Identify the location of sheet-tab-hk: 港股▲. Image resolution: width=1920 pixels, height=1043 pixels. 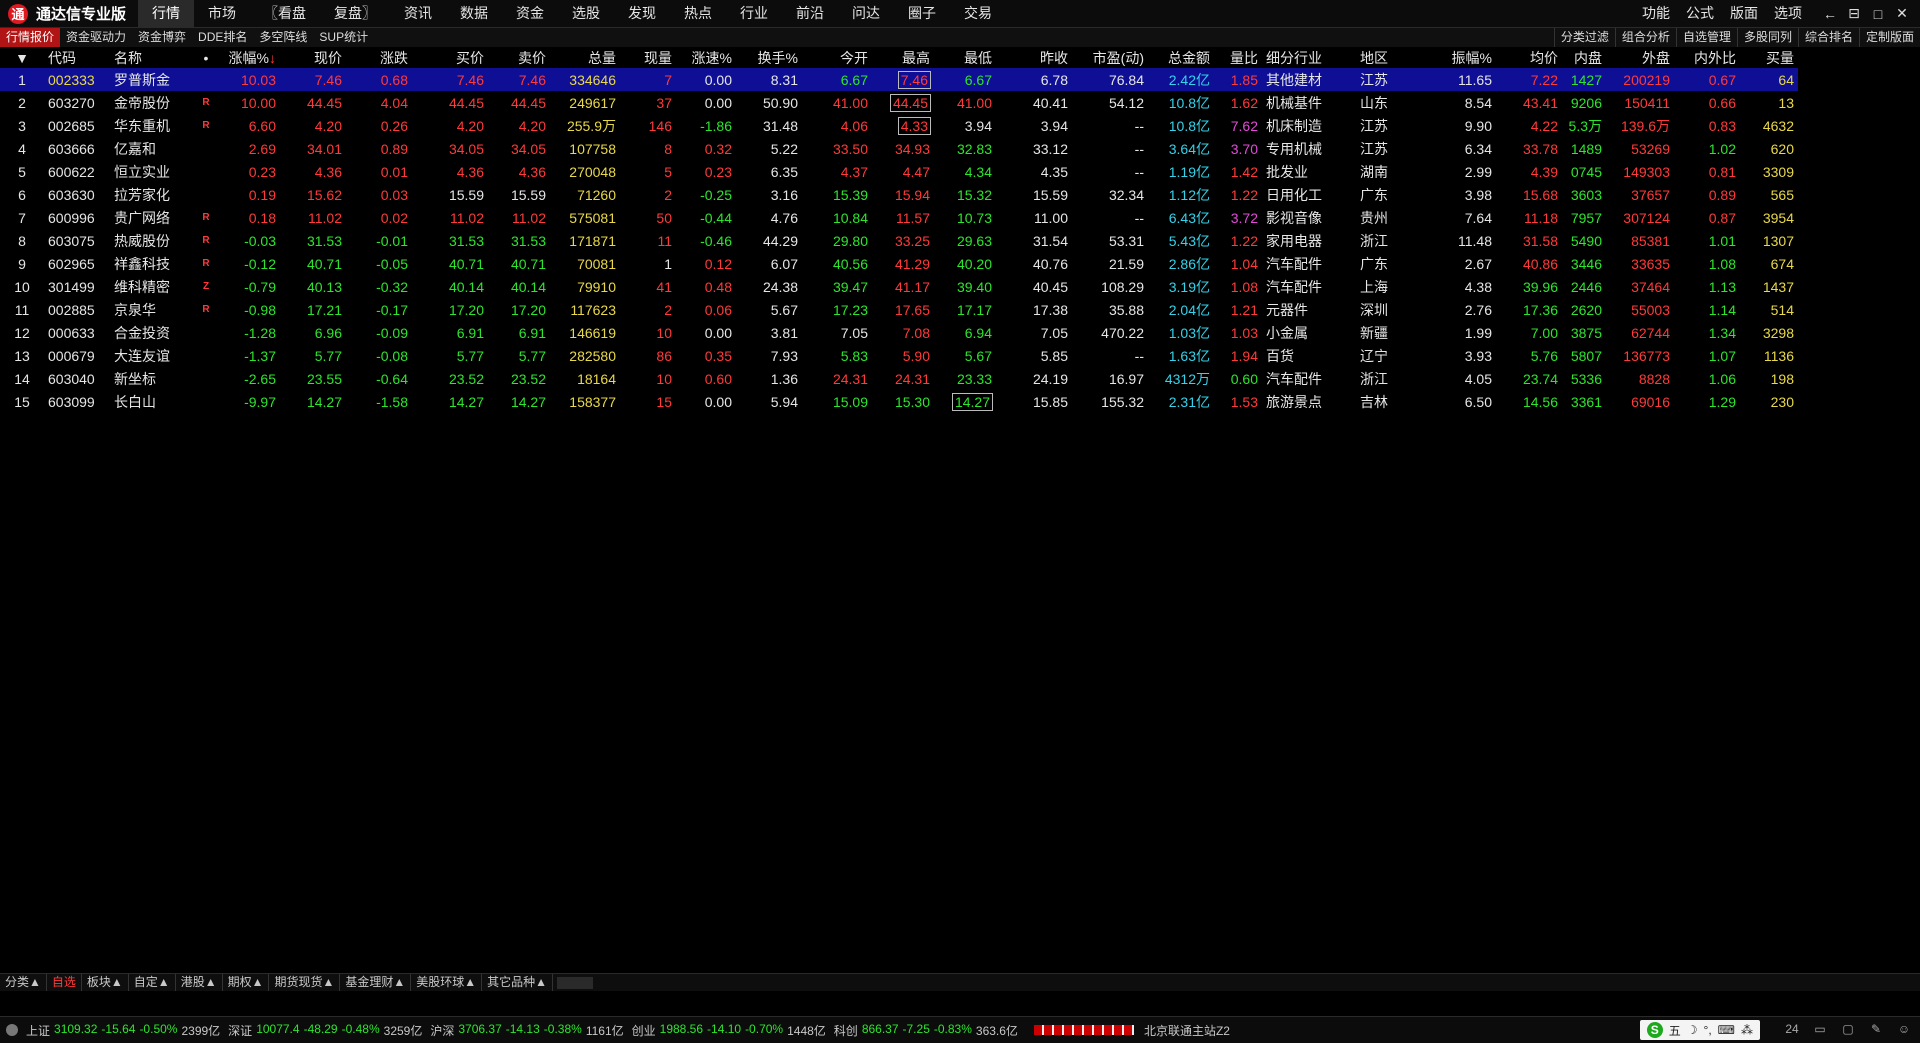
(199, 982).